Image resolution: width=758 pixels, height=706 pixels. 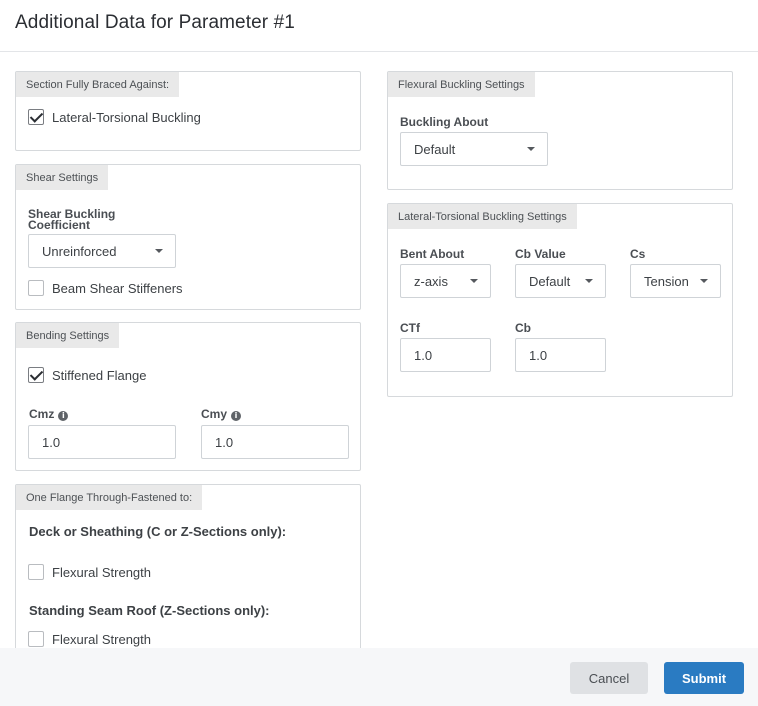 What do you see at coordinates (99, 375) in the screenshot?
I see `stiffened-flange-label: Stiffened Flange` at bounding box center [99, 375].